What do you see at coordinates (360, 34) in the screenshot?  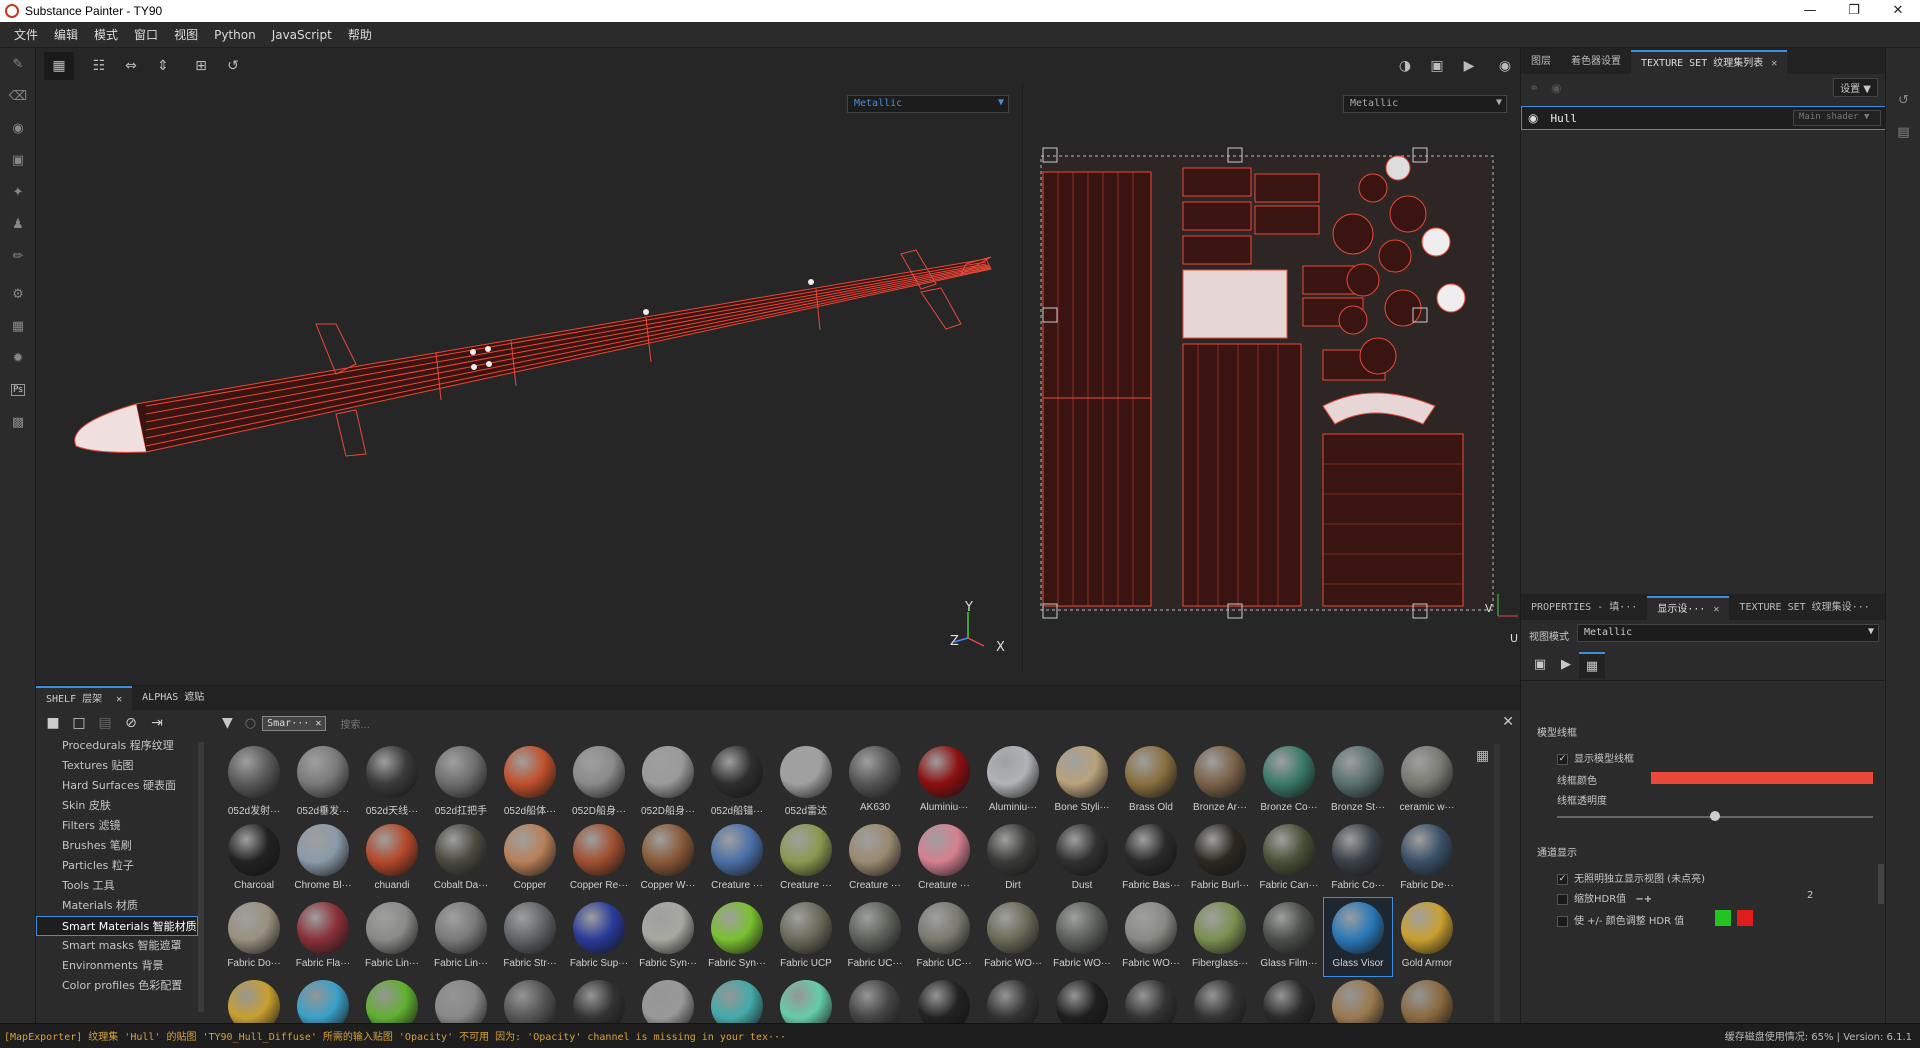 I see `menu-help: 帮助` at bounding box center [360, 34].